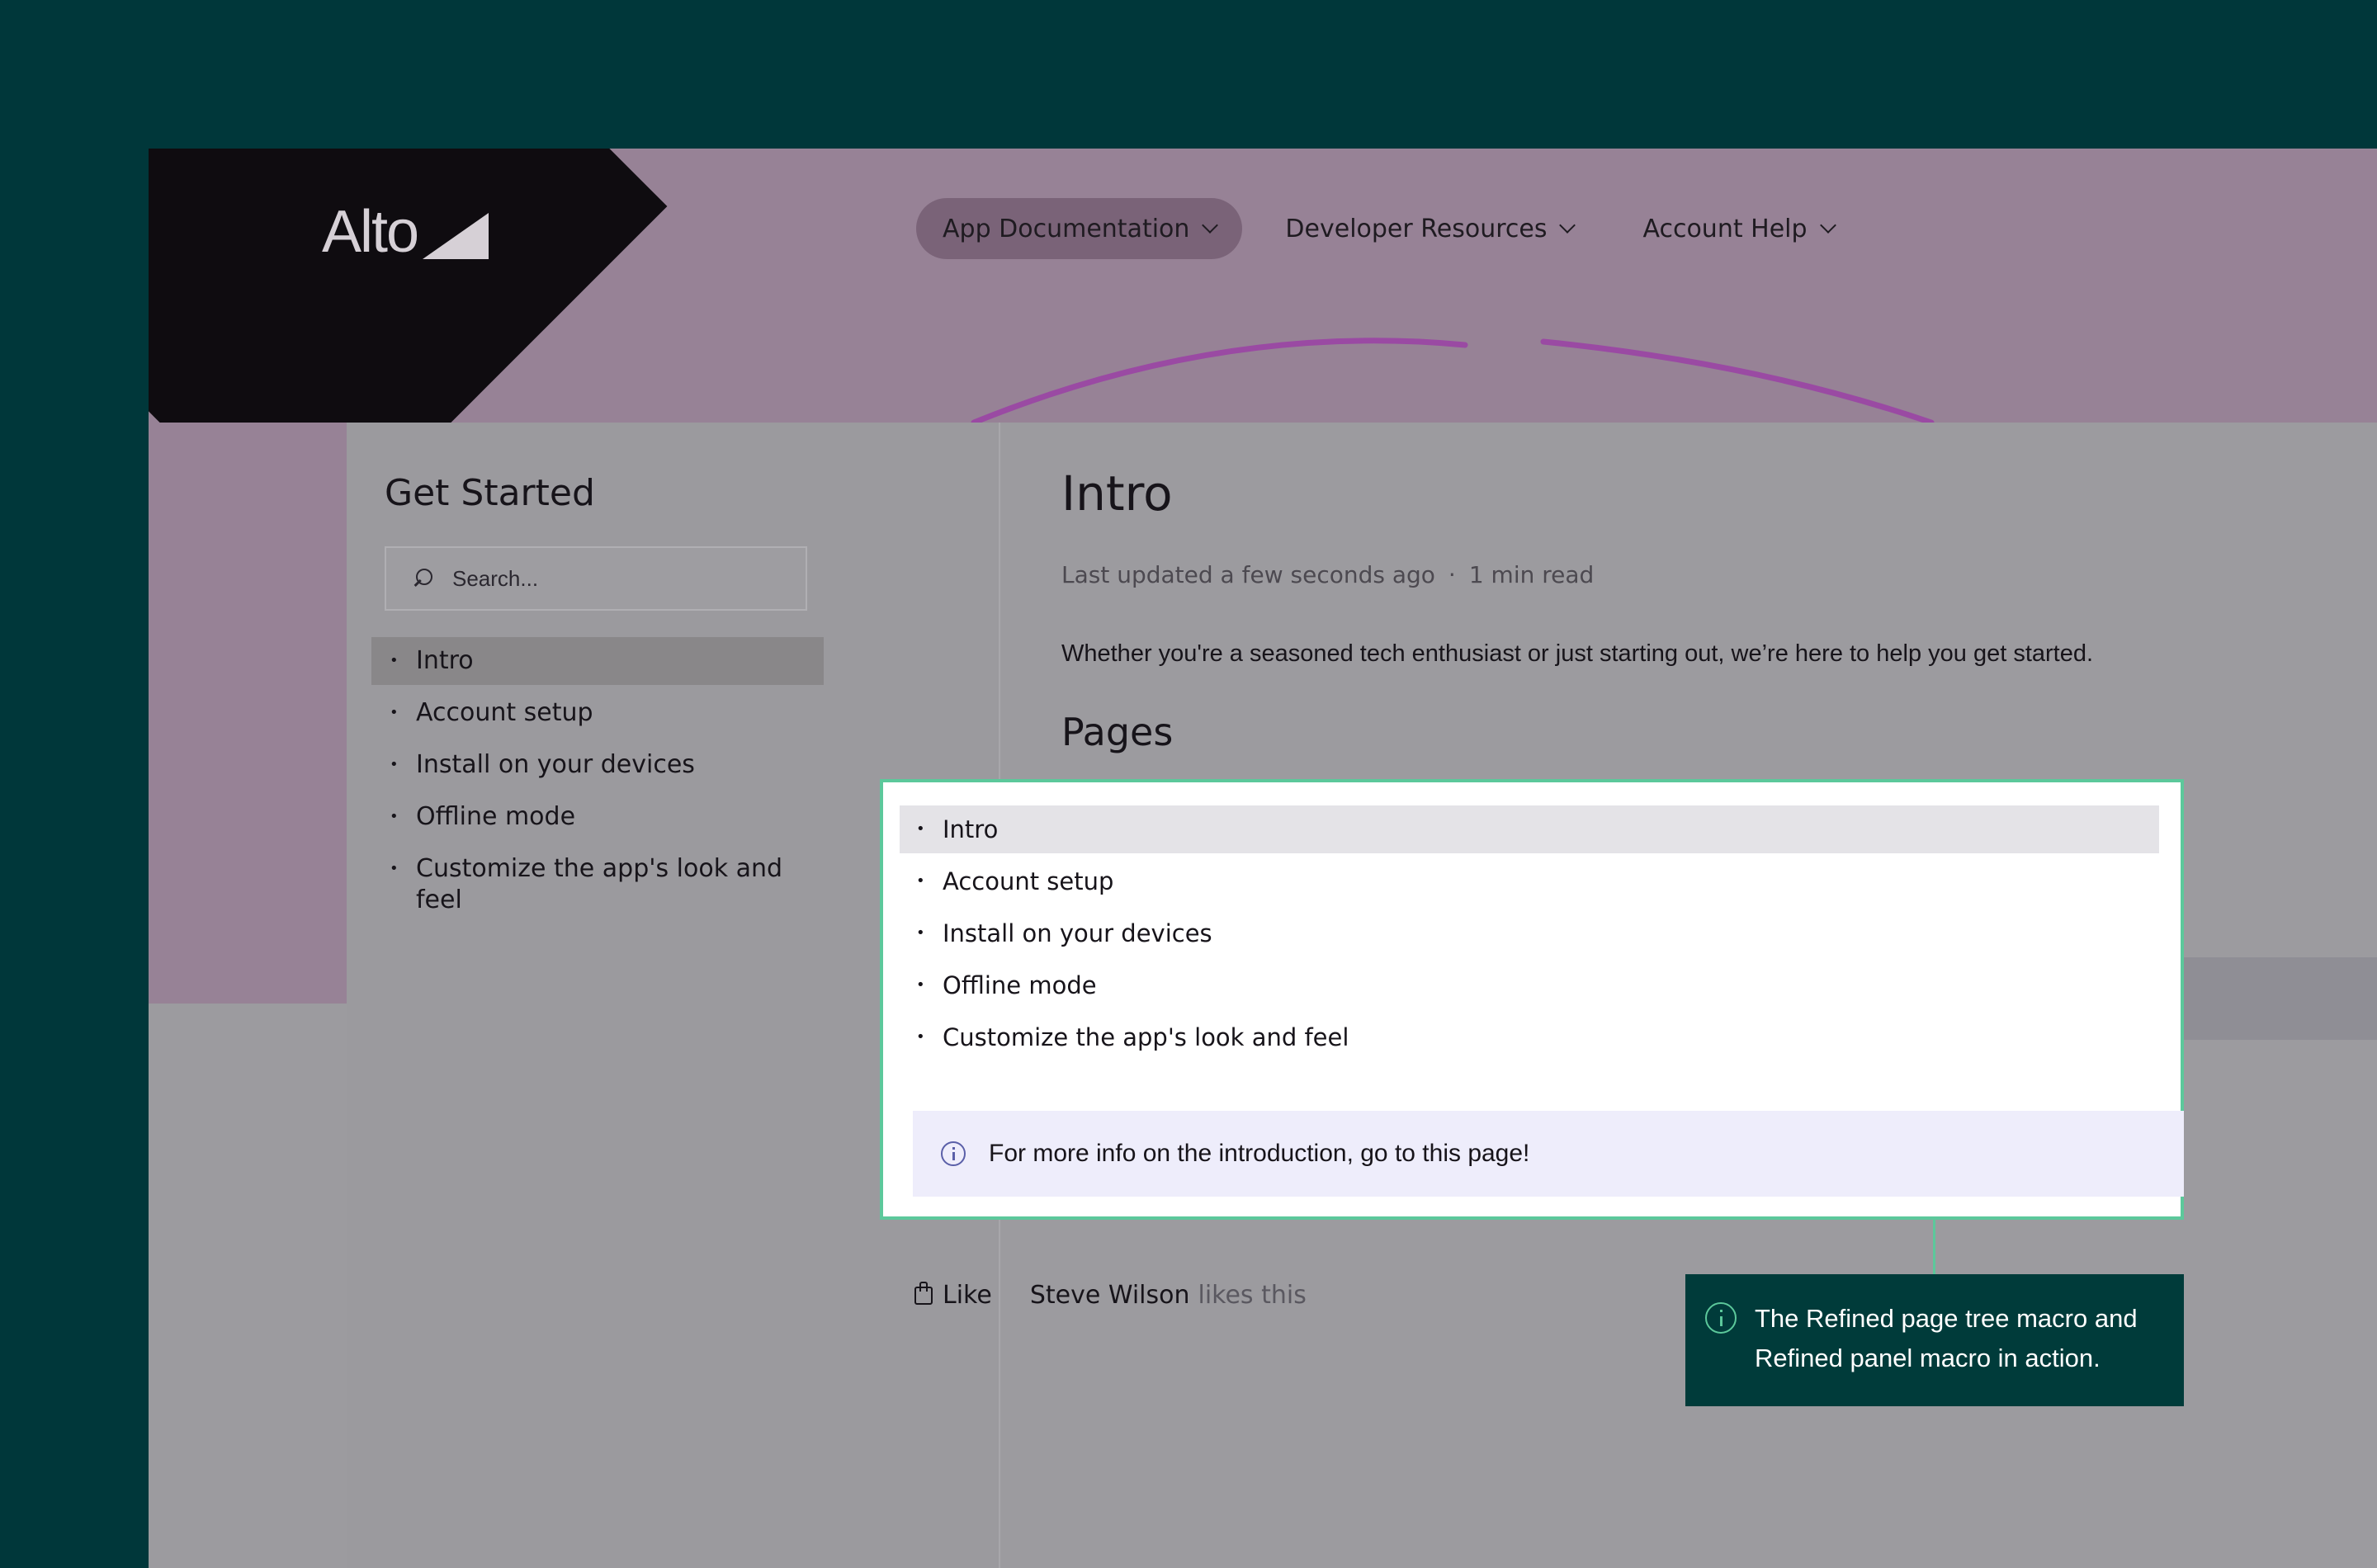 Image resolution: width=2377 pixels, height=1568 pixels. Describe the element at coordinates (626, 578) in the screenshot. I see `search-input` at that location.